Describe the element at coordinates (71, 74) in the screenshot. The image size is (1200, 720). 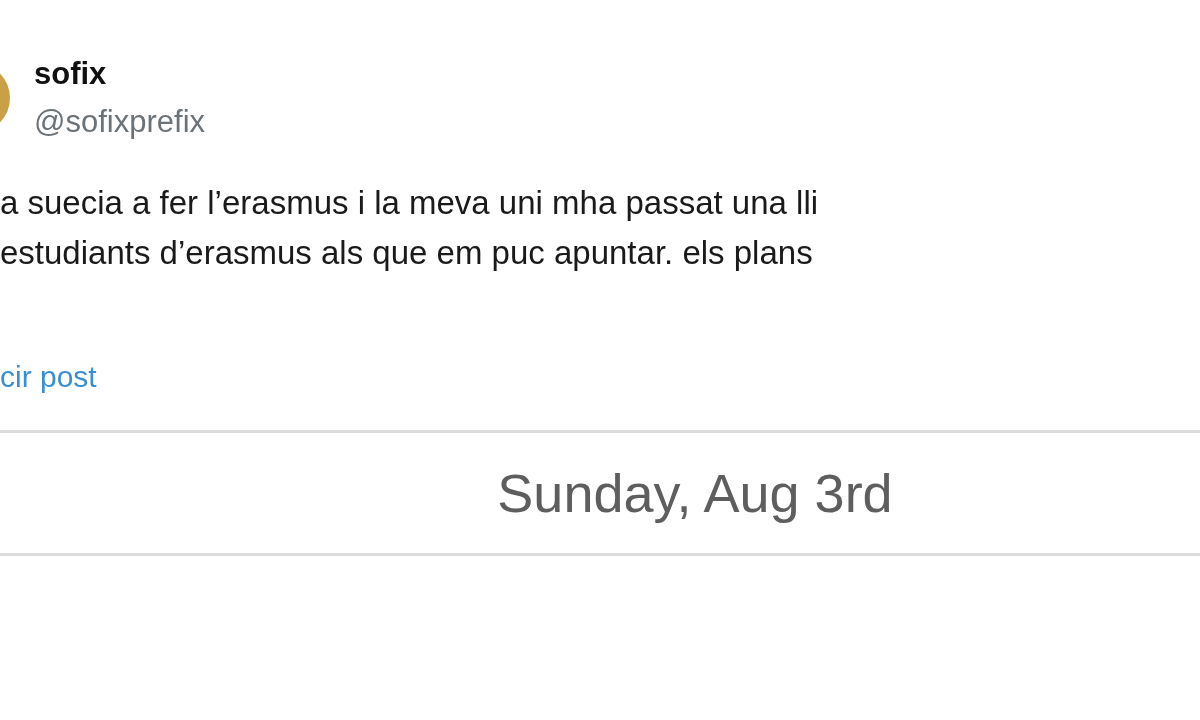
I see `display-name: sofix` at that location.